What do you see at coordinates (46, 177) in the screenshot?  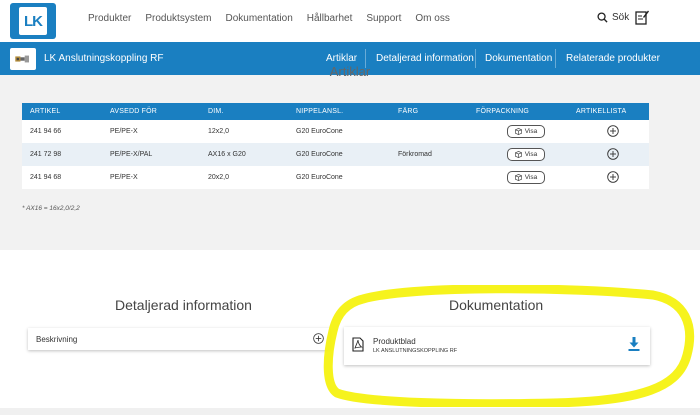 I see `cell-artikel: 241 94 68` at bounding box center [46, 177].